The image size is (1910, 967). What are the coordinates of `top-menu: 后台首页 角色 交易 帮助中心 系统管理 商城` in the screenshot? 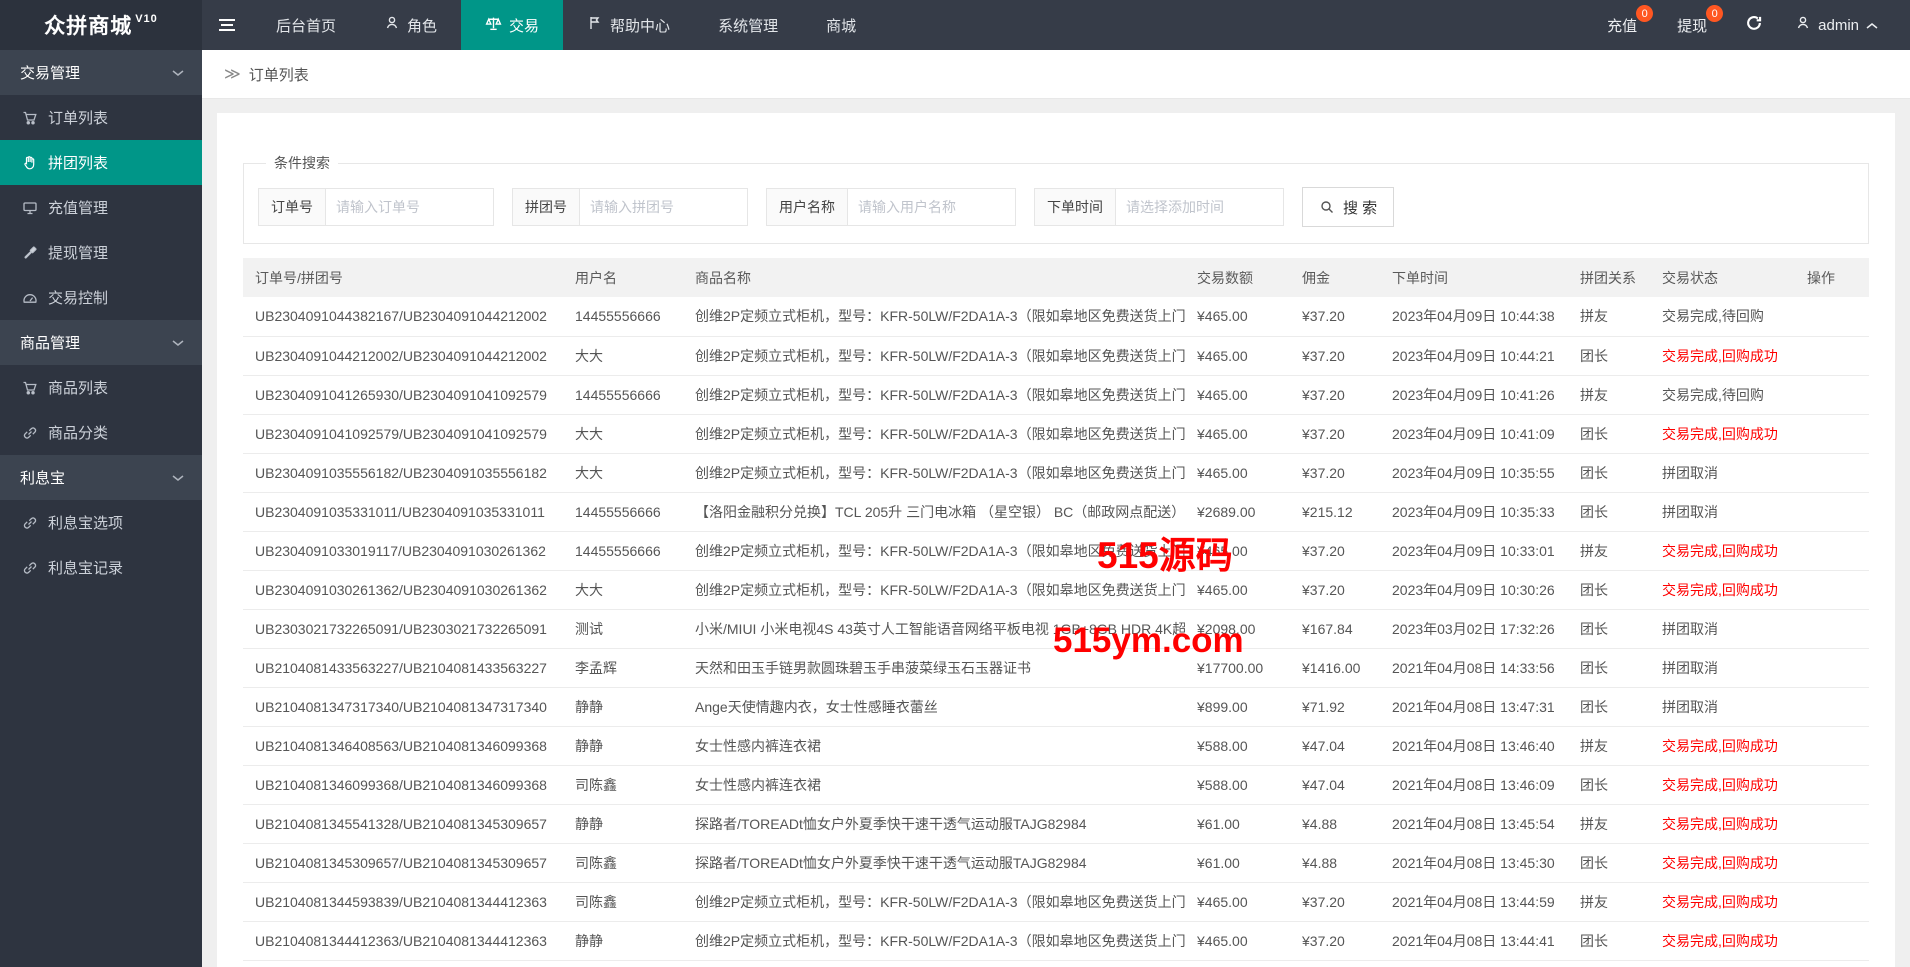 It's located at (566, 25).